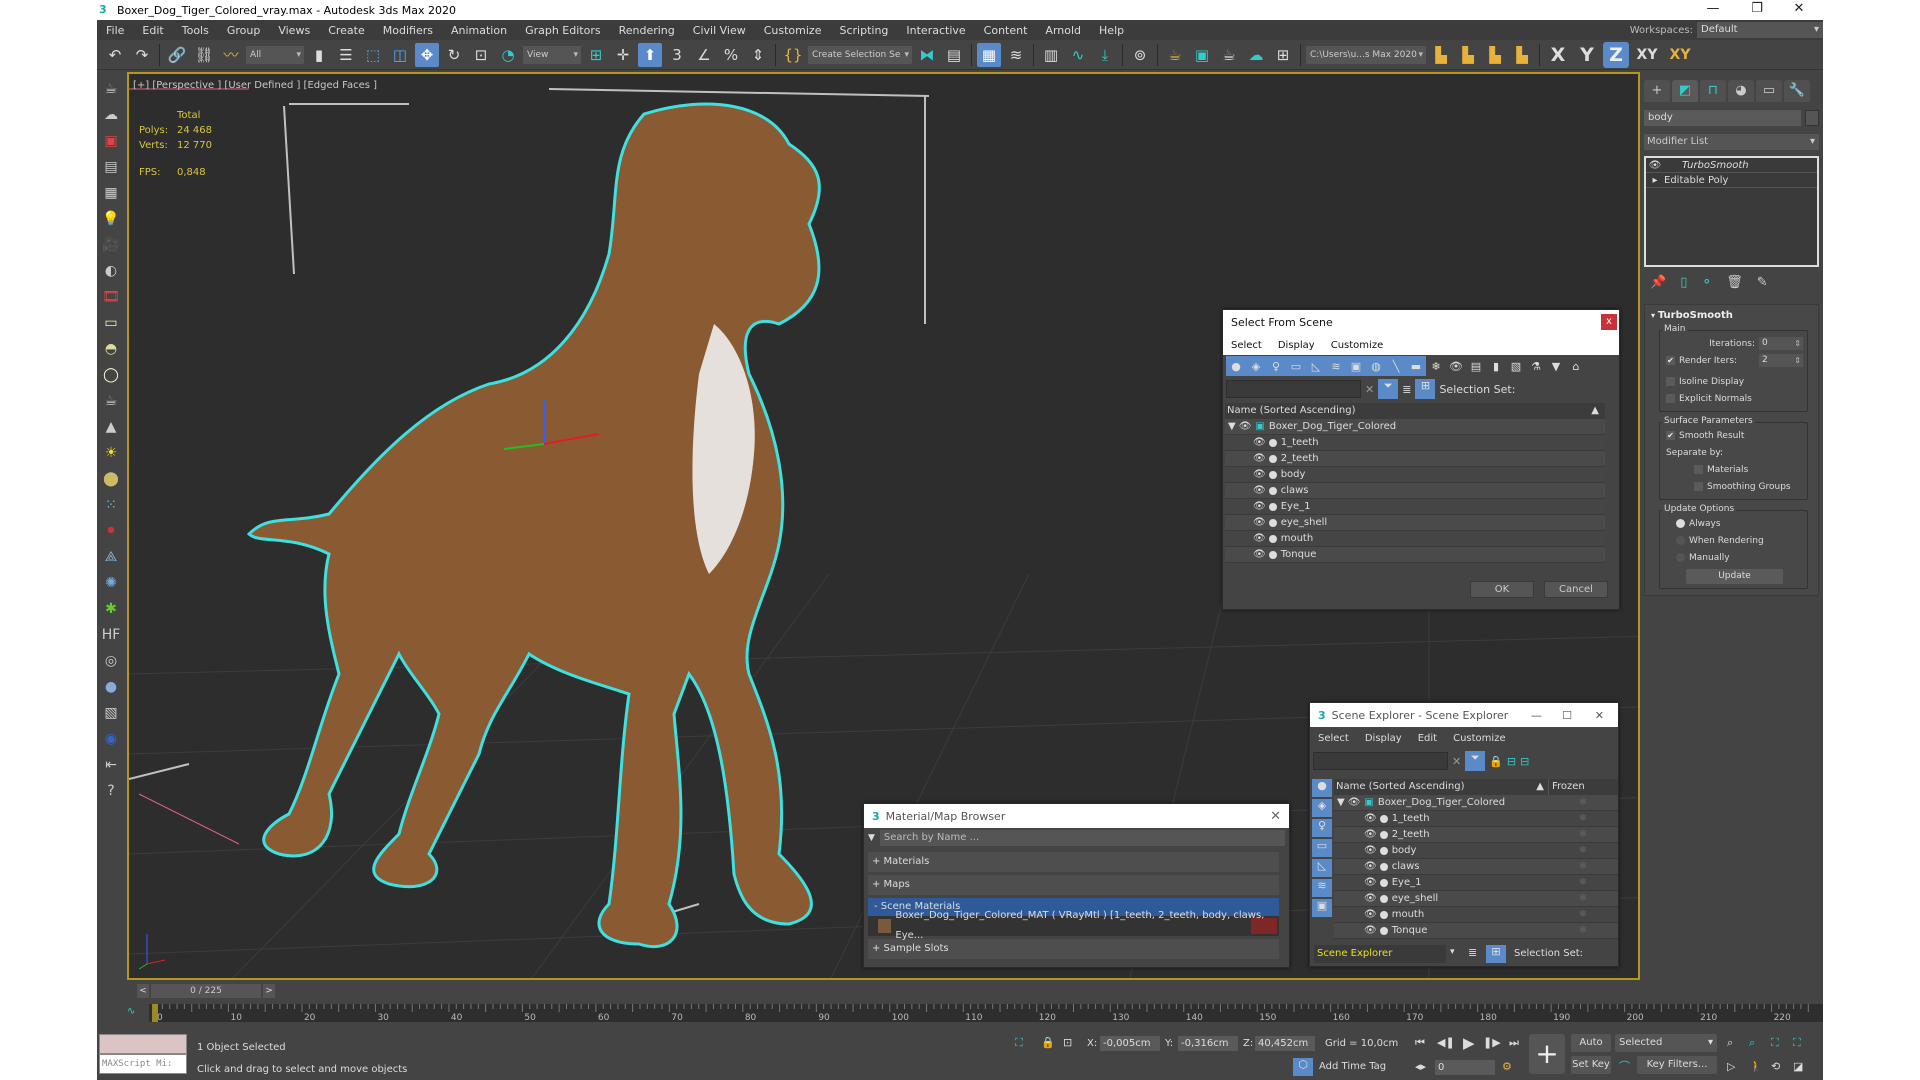  Describe the element at coordinates (1658, 282) in the screenshot. I see `pin-stack-icon: 📌` at that location.